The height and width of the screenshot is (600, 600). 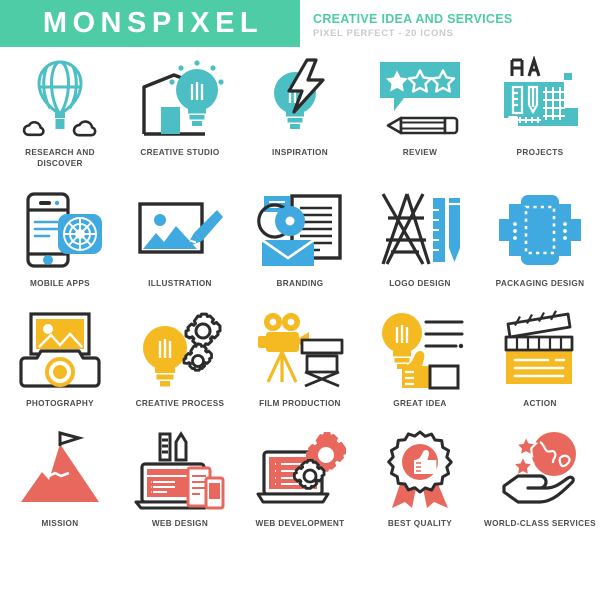 I want to click on icon-label: CREATIVE PROCESS, so click(x=180, y=404).